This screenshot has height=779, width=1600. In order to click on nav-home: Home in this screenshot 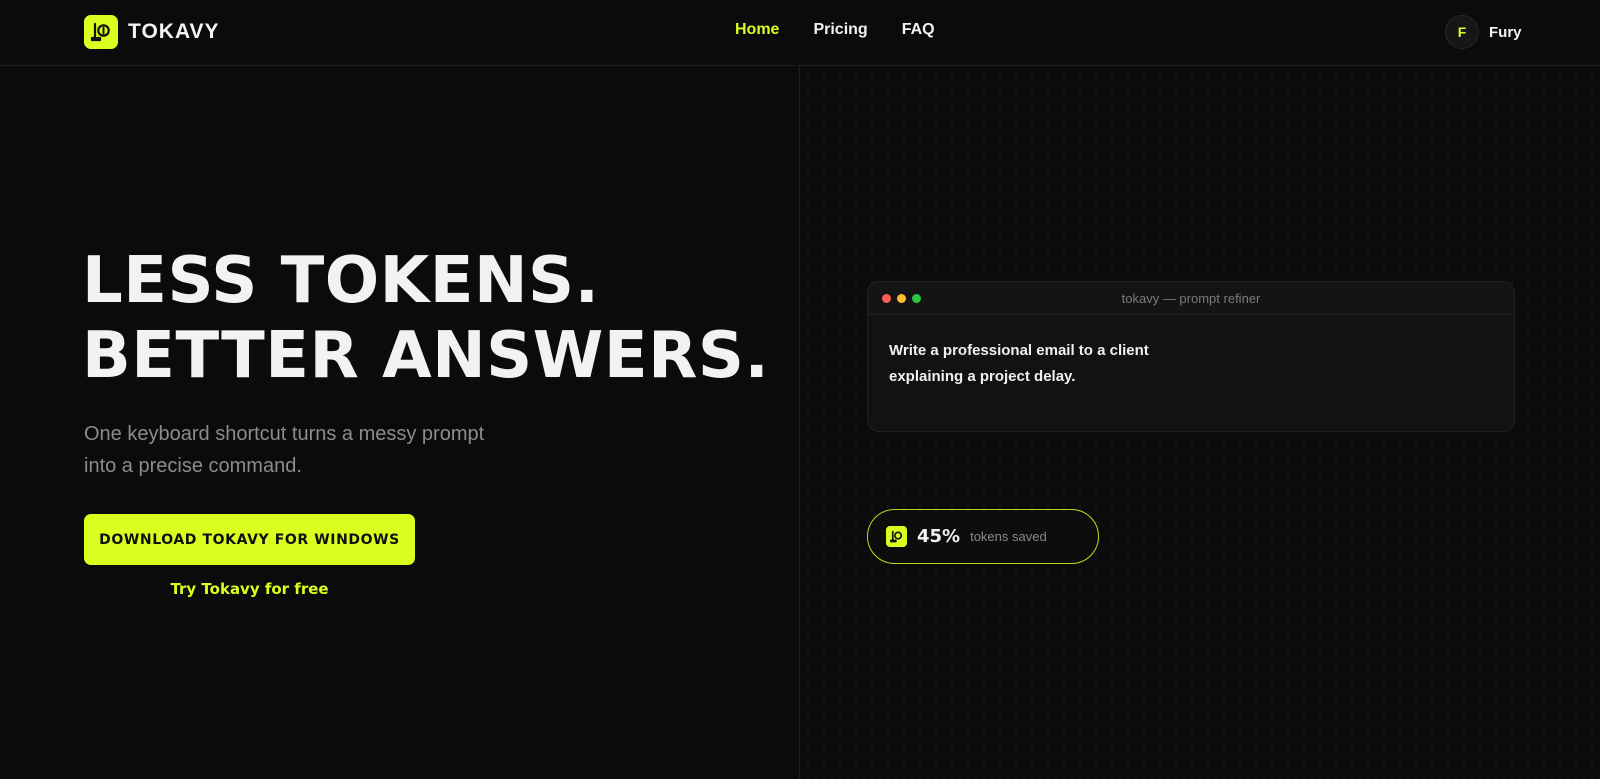, I will do `click(757, 30)`.